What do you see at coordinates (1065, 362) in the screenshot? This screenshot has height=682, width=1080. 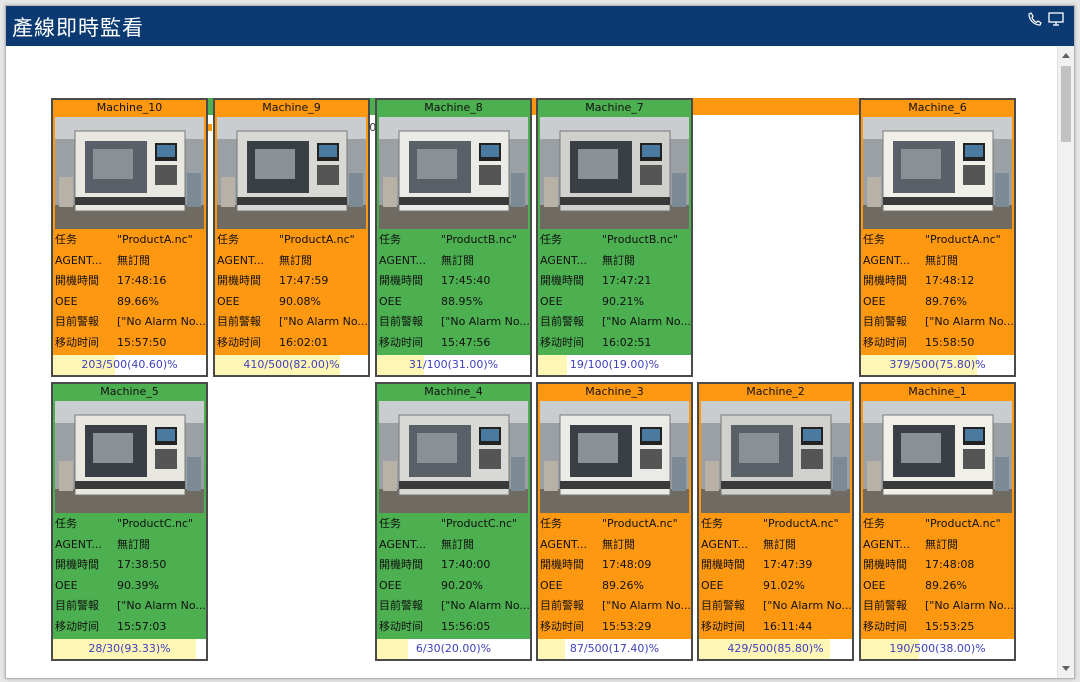 I see `vertical-scrollbar` at bounding box center [1065, 362].